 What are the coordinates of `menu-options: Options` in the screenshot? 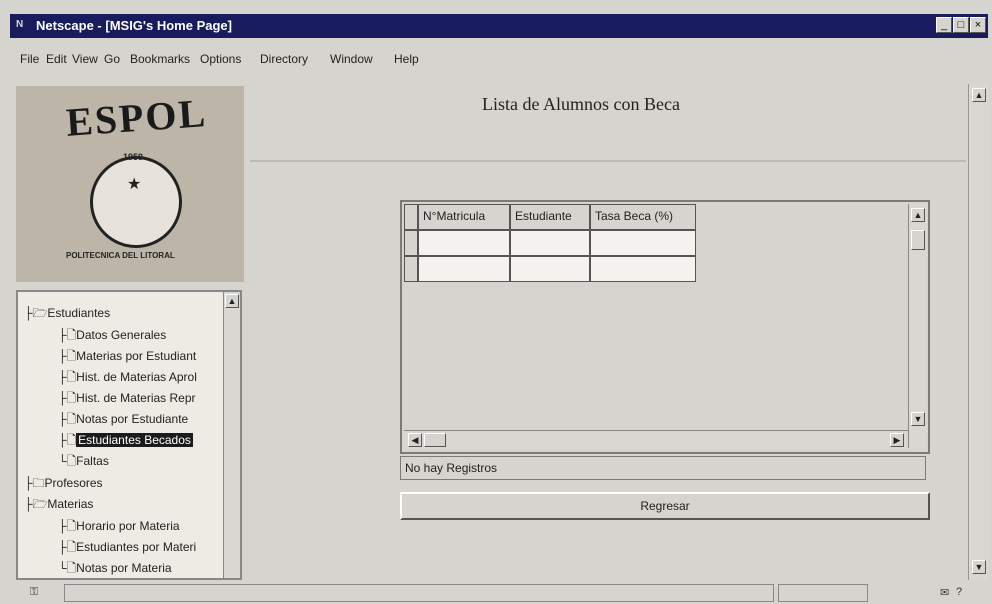 It's located at (220, 59).